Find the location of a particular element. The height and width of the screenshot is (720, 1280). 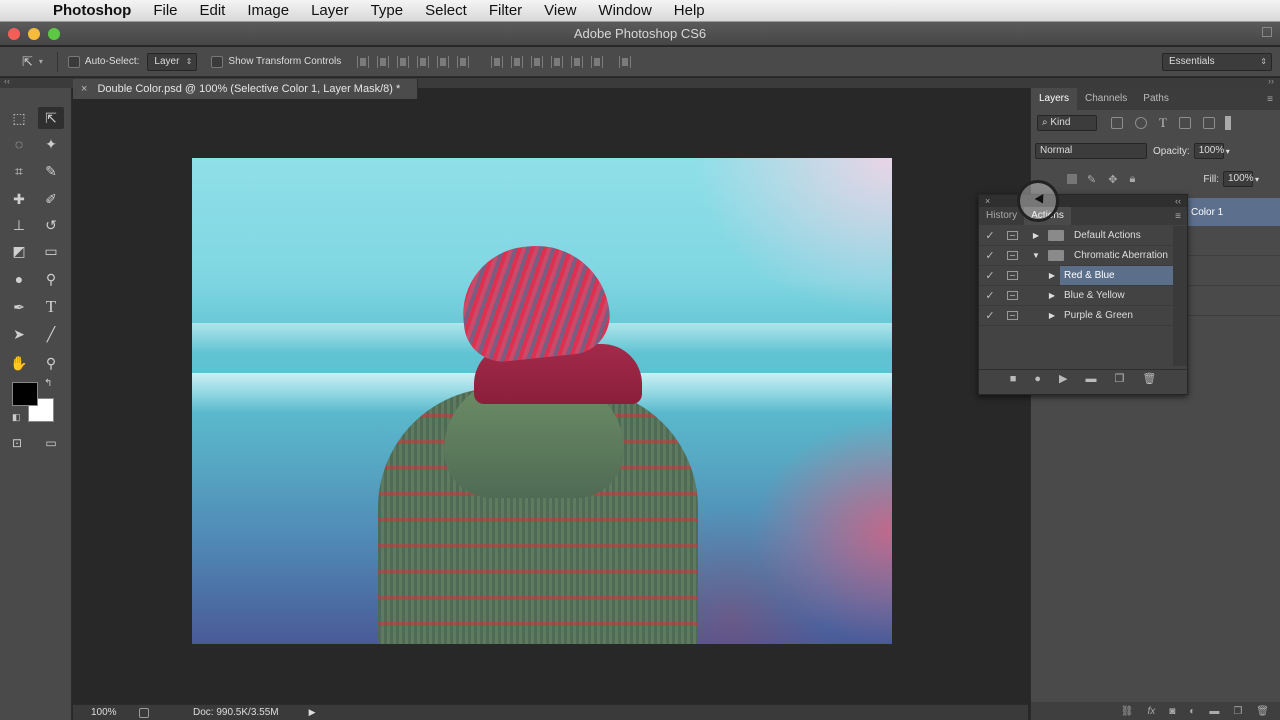

type-tool-icon: T is located at coordinates (51, 307).